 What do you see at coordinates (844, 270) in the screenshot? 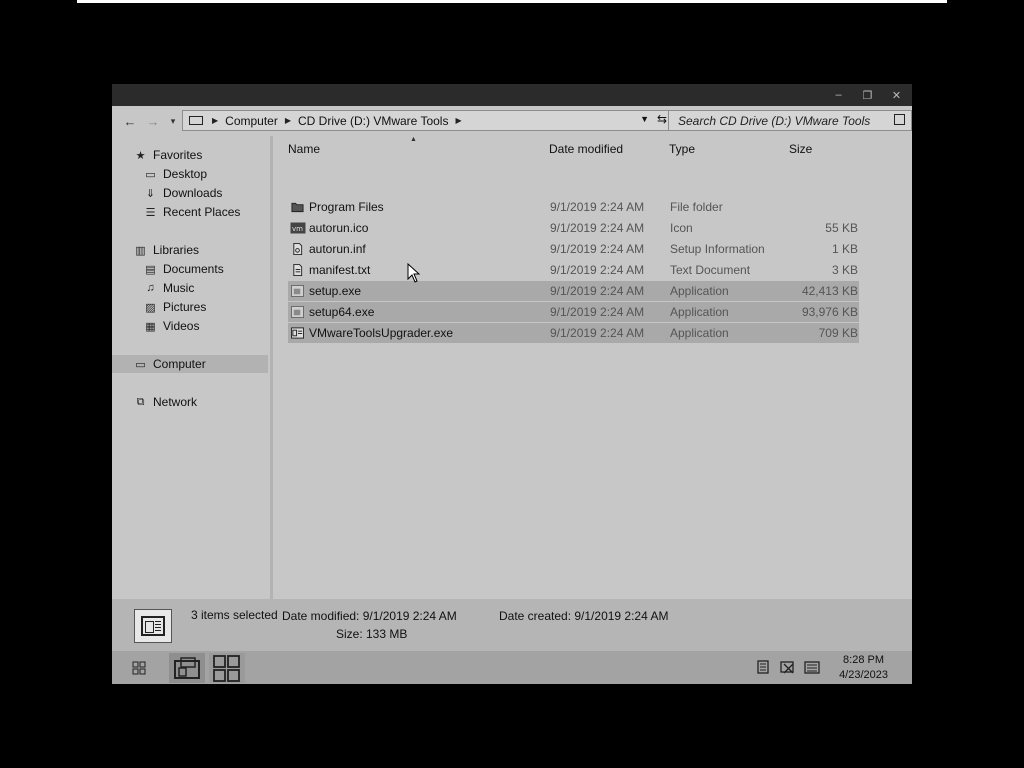
I see `file-size: 3 KB` at bounding box center [844, 270].